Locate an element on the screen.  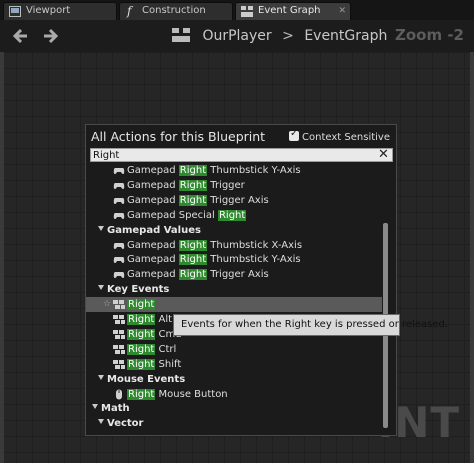
action-search-input is located at coordinates (241, 155).